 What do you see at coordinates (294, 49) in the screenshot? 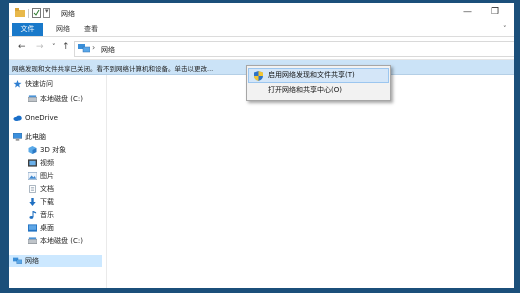
I see `address-bar: › 网络` at bounding box center [294, 49].